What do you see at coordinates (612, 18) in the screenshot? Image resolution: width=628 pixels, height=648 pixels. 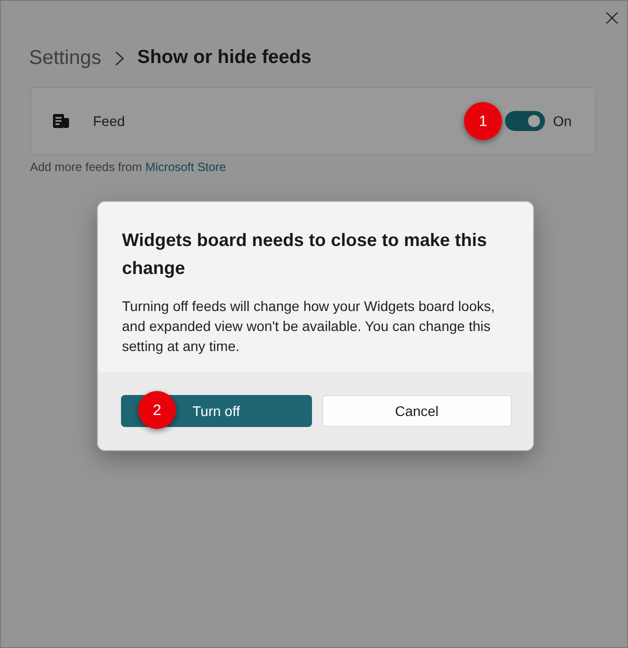 I see `close-icon` at bounding box center [612, 18].